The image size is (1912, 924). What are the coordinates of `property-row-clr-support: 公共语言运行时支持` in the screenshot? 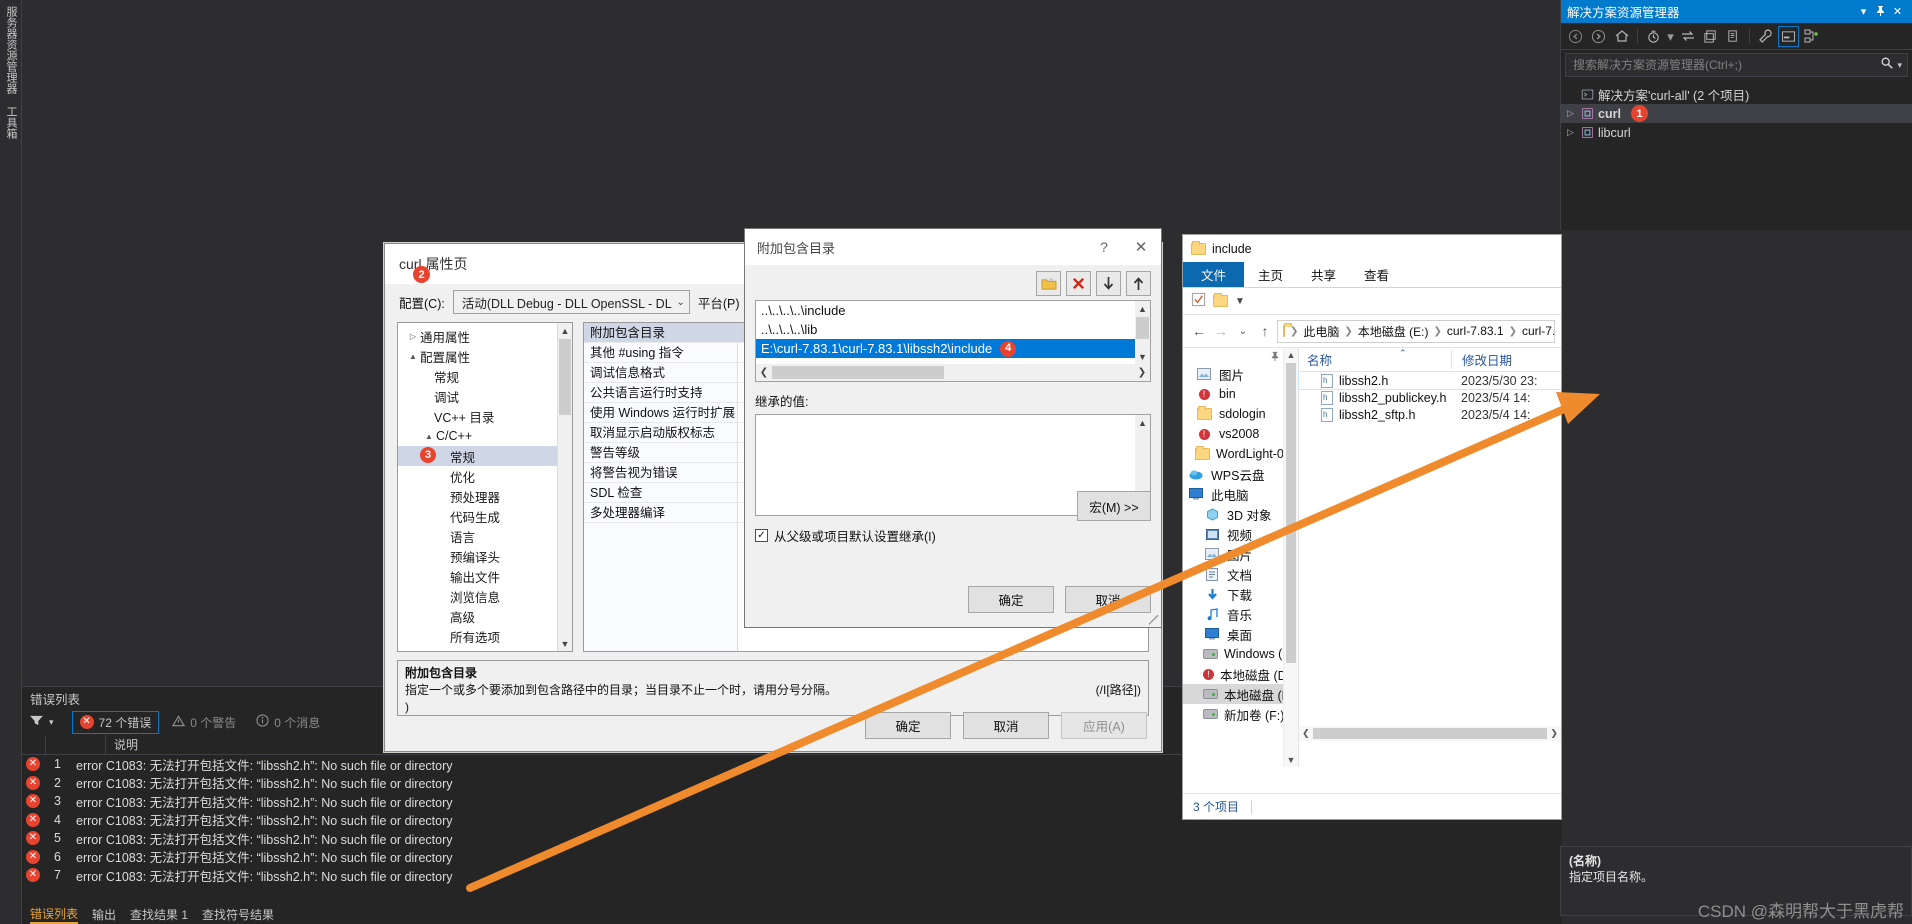 It's located at (660, 393).